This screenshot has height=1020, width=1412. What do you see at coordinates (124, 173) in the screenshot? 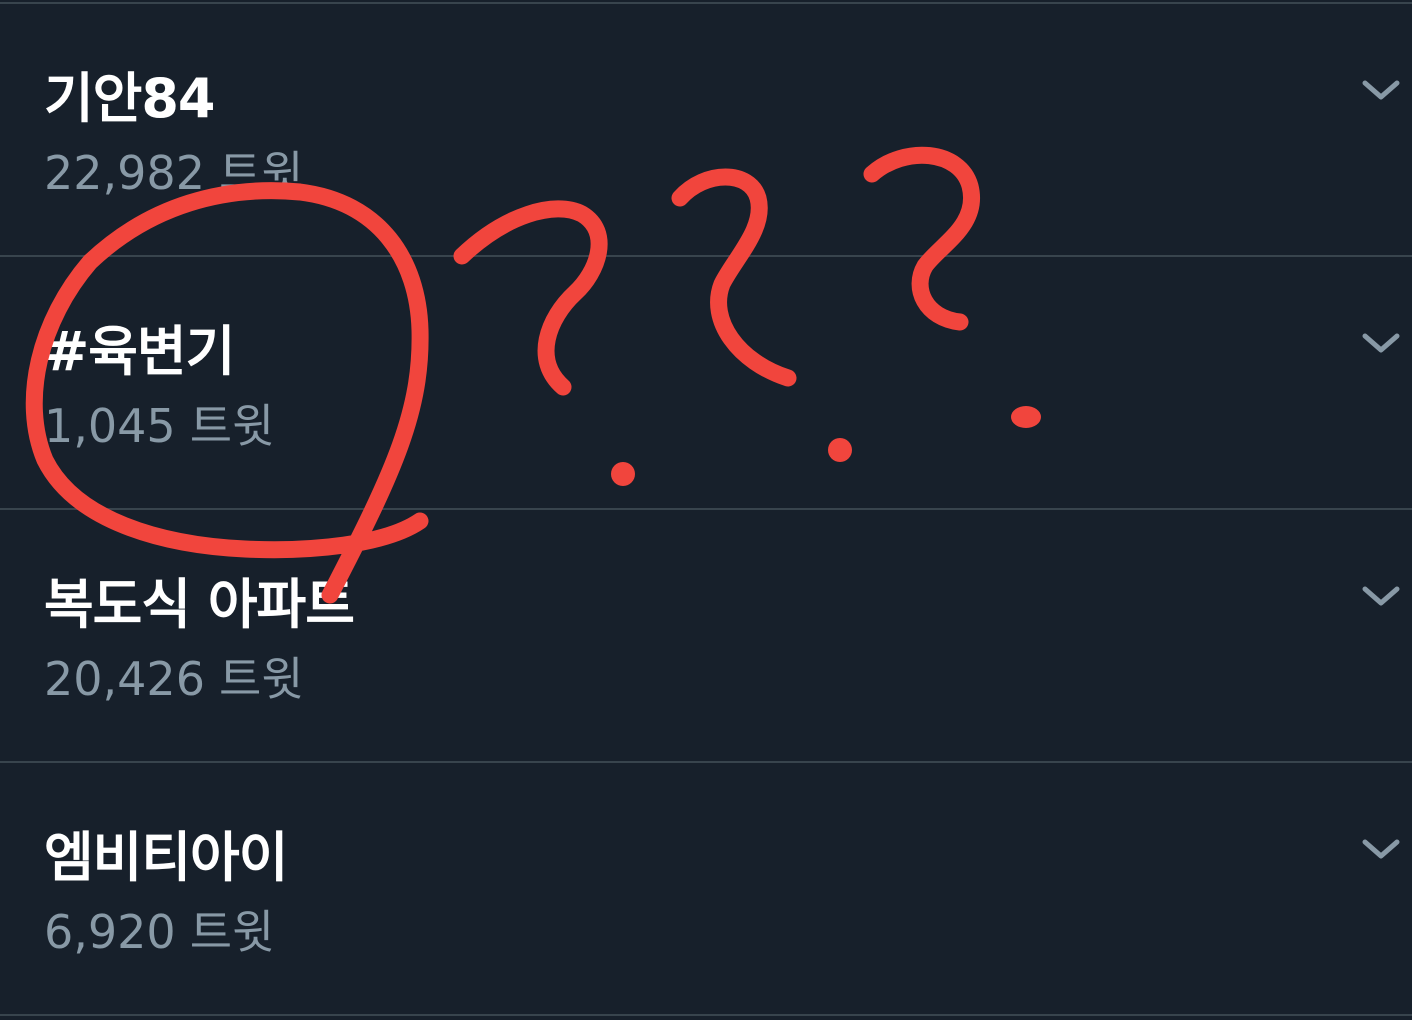
I see `tweet-count-number: 22,982` at bounding box center [124, 173].